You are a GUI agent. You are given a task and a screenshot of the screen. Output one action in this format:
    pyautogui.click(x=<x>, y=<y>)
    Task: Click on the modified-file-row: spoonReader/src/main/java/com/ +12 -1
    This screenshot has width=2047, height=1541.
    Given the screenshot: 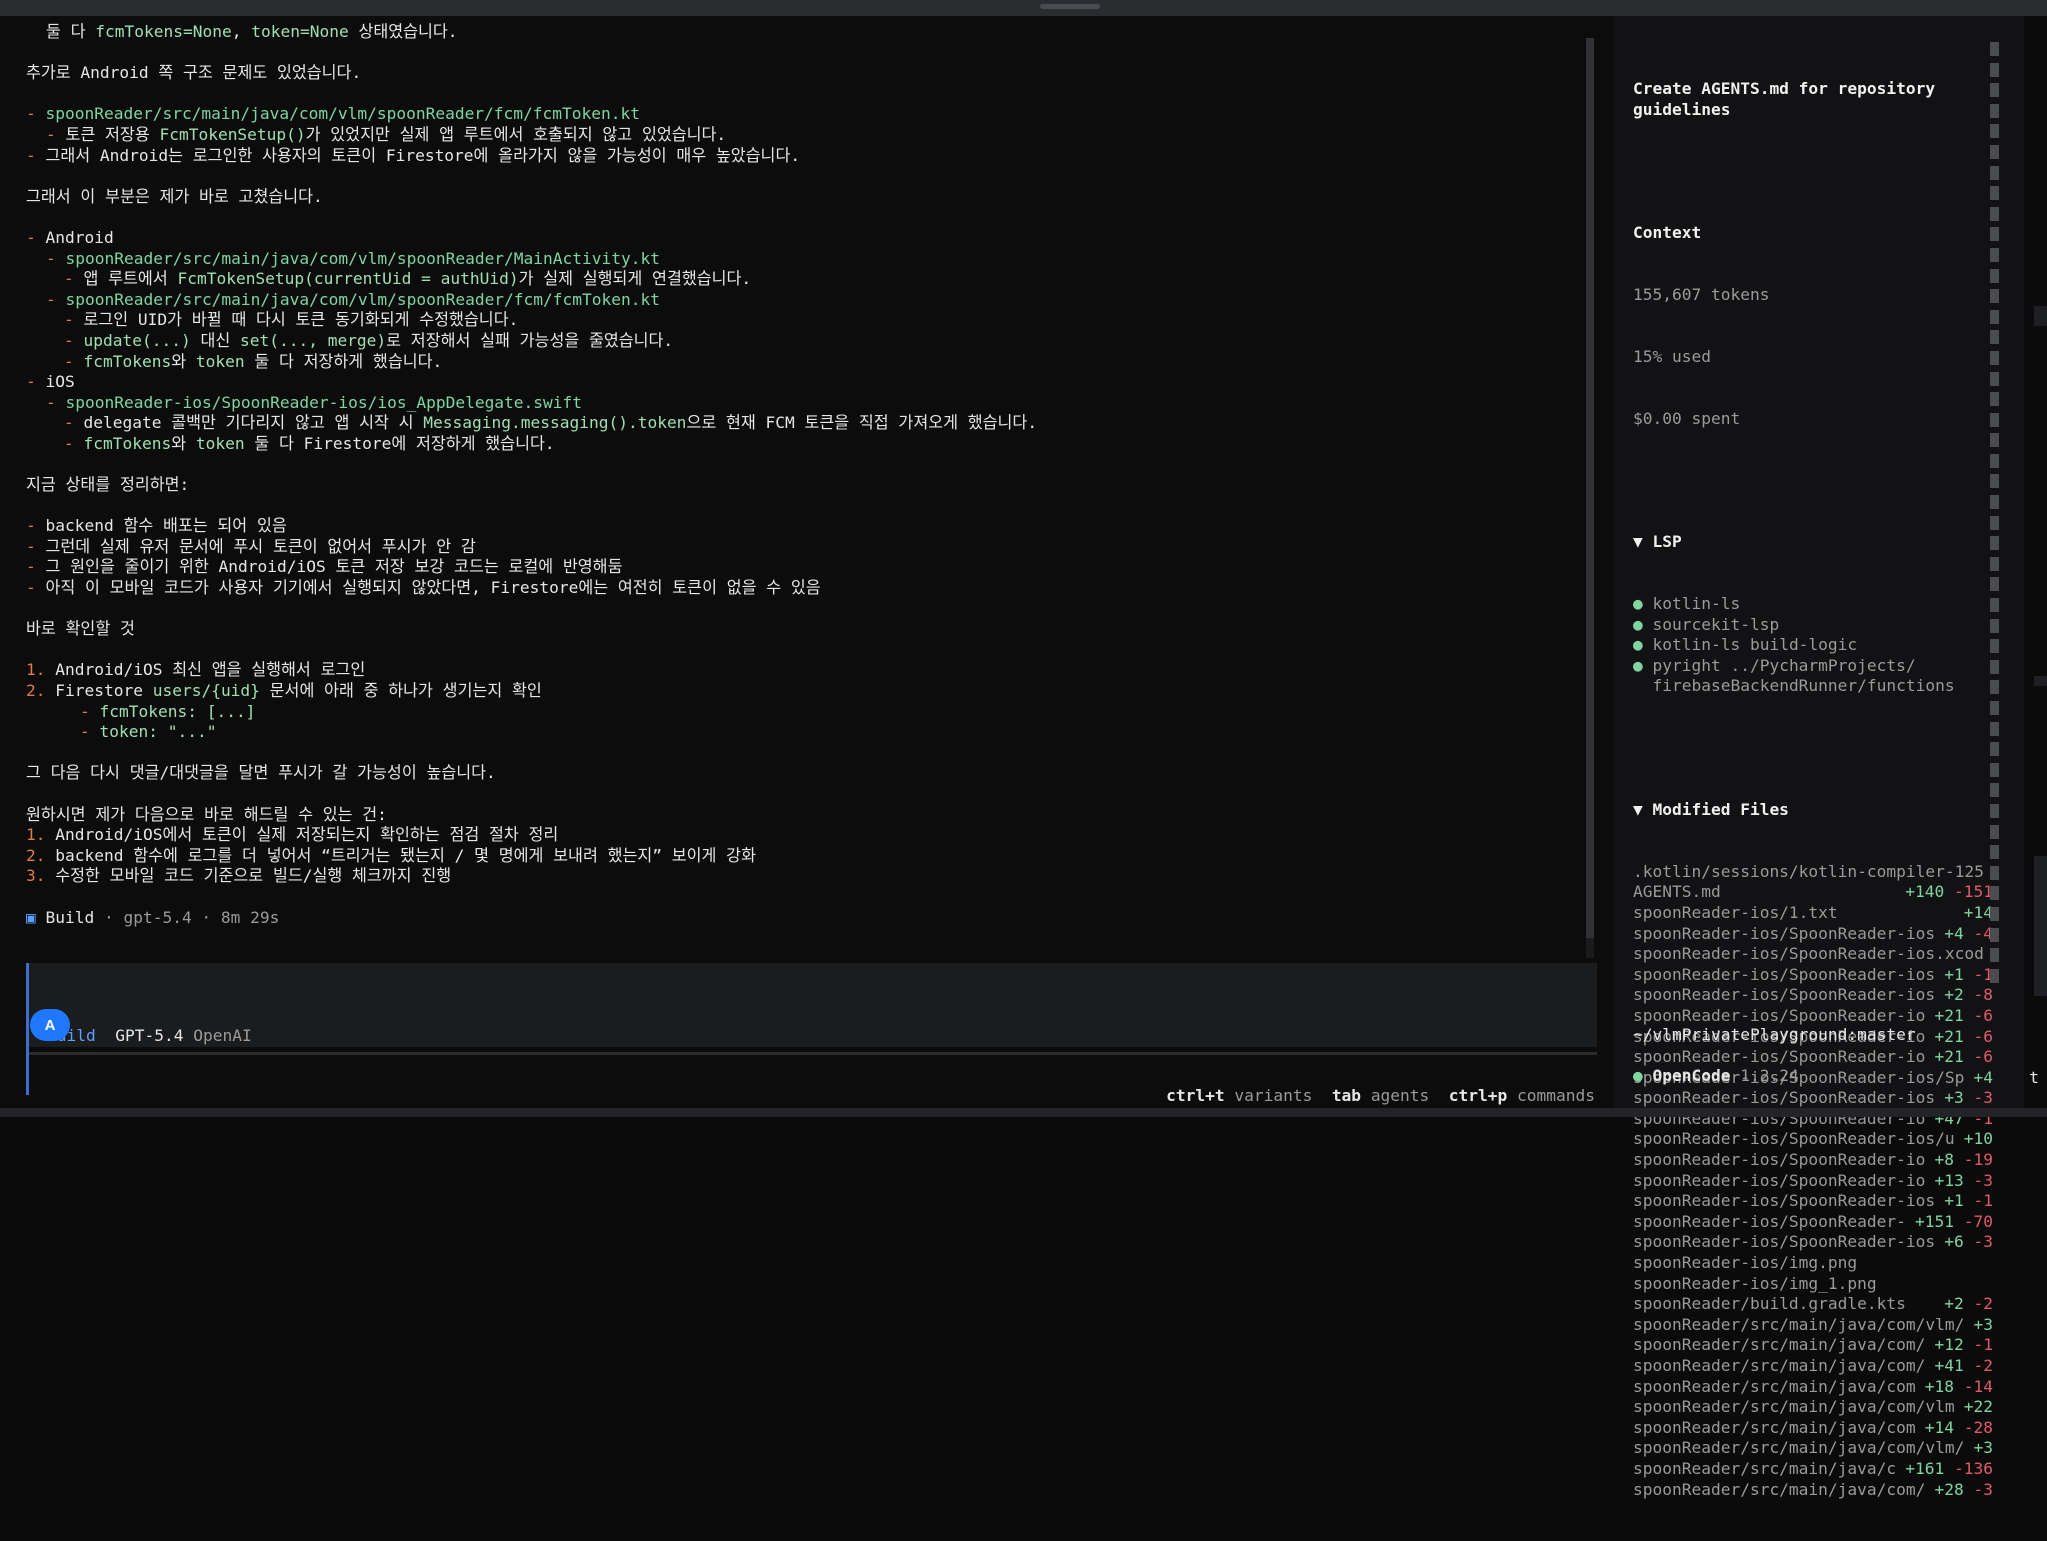 What is the action you would take?
    pyautogui.click(x=1813, y=1345)
    